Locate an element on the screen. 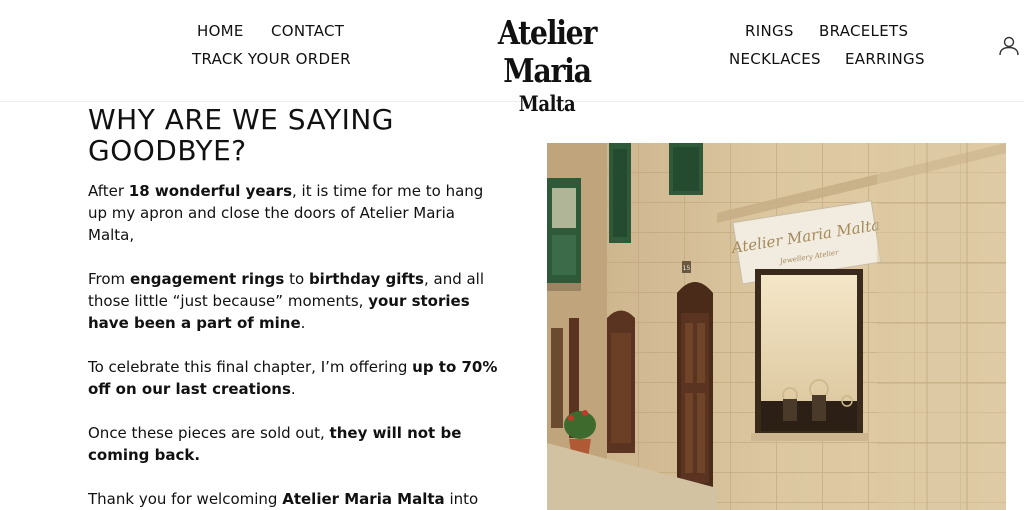 Image resolution: width=1024 pixels, height=510 pixels. nav-bracelets-link: BRACELETS is located at coordinates (863, 31).